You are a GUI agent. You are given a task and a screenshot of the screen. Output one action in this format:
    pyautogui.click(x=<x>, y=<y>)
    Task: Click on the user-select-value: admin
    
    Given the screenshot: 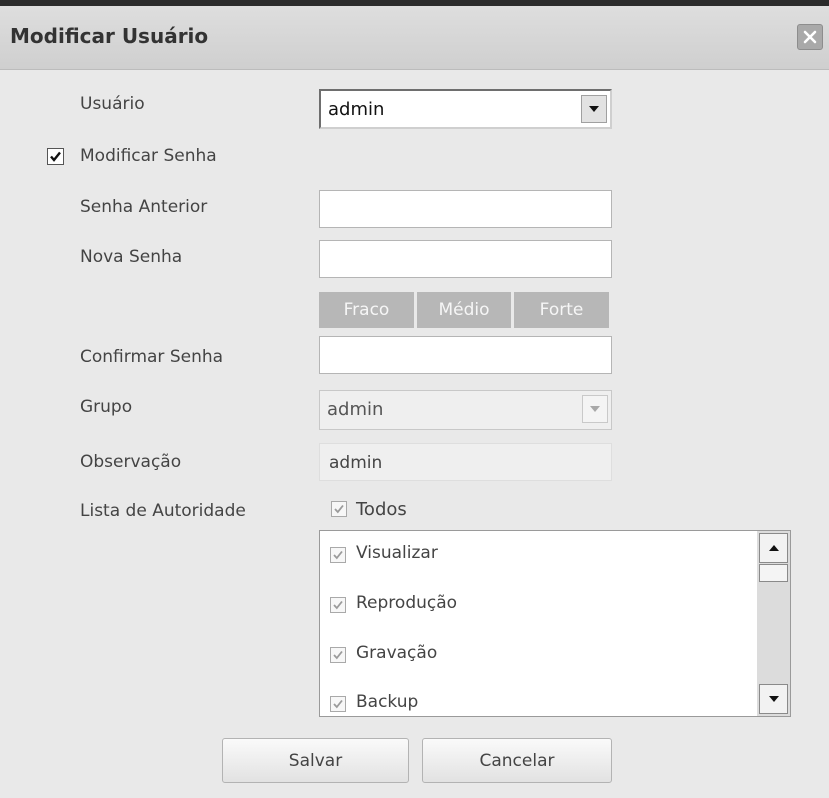 What is the action you would take?
    pyautogui.click(x=356, y=109)
    